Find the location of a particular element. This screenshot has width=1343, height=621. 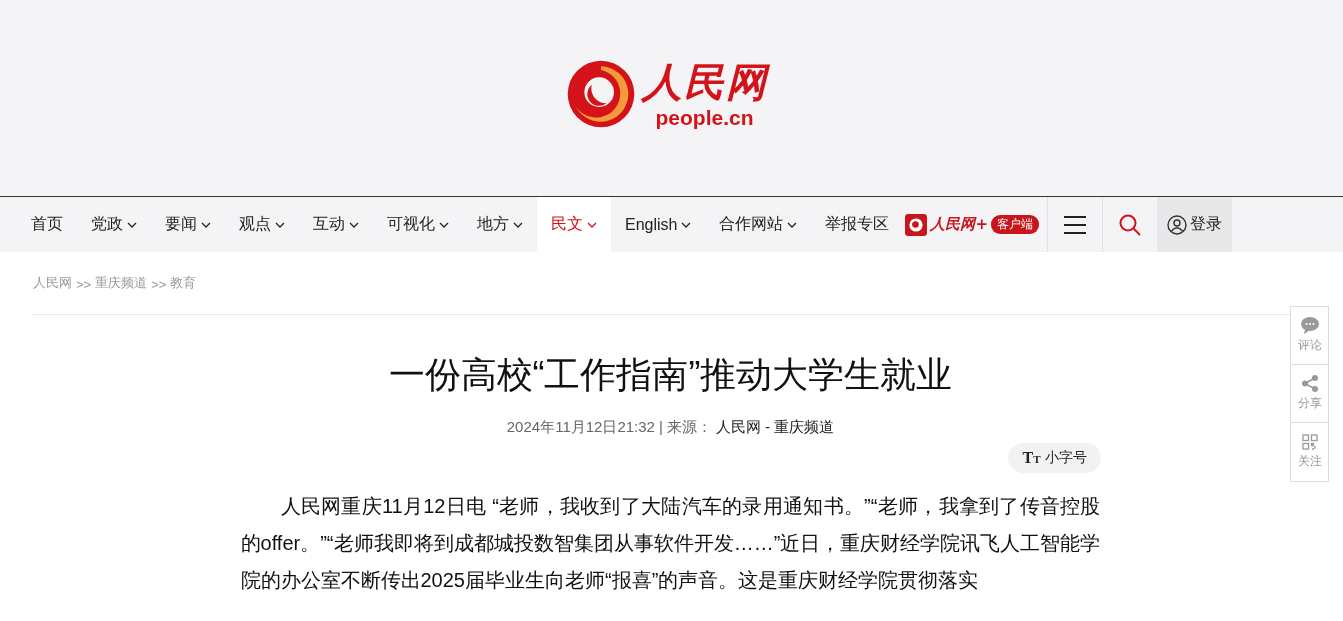

speech-bubble-icon is located at coordinates (1309, 325).